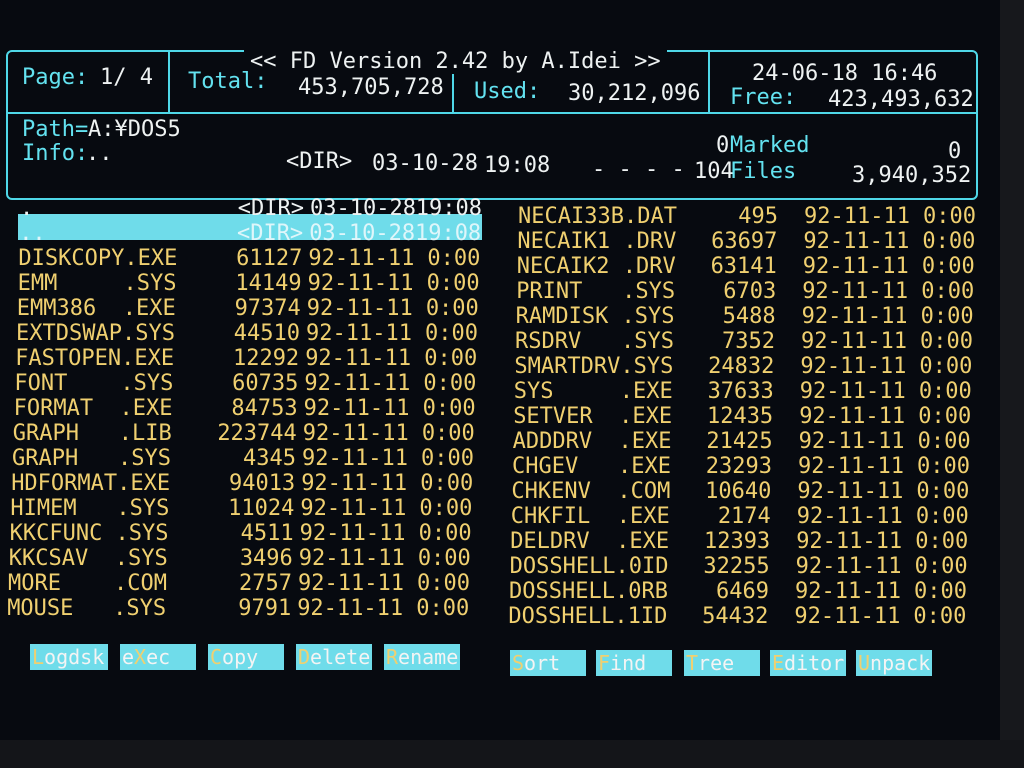 This screenshot has height=768, width=1024. I want to click on function-key-7: Find, so click(634, 663).